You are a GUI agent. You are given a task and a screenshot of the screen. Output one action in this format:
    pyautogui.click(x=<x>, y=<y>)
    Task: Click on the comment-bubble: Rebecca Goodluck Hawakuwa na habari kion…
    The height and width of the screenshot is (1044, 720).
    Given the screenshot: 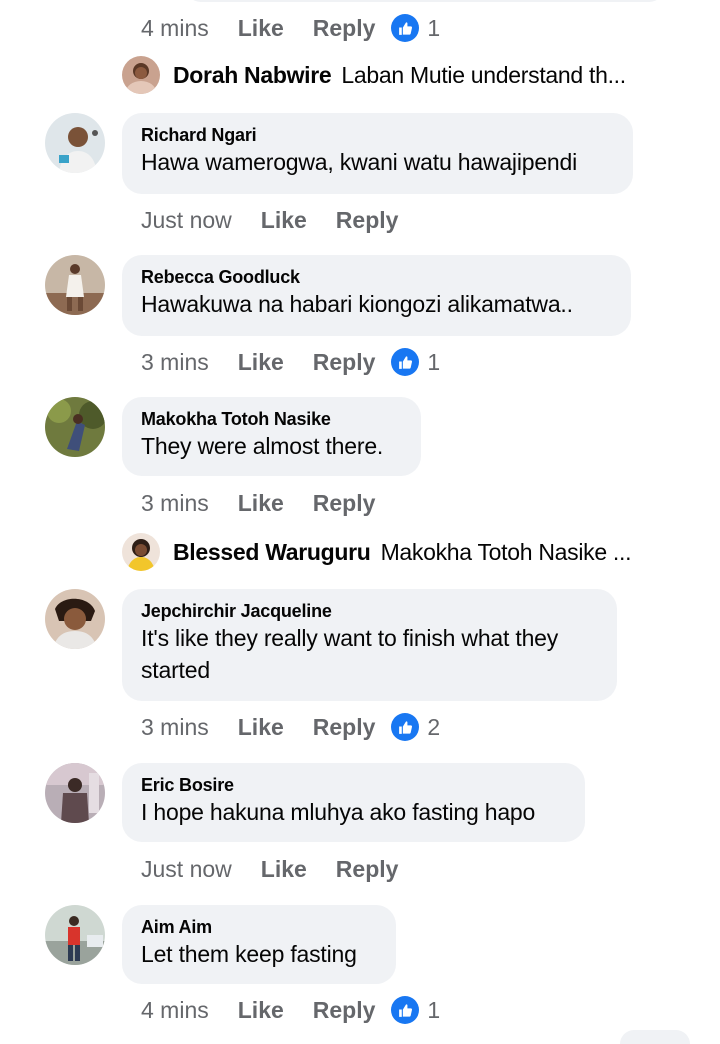 What is the action you would take?
    pyautogui.click(x=376, y=295)
    